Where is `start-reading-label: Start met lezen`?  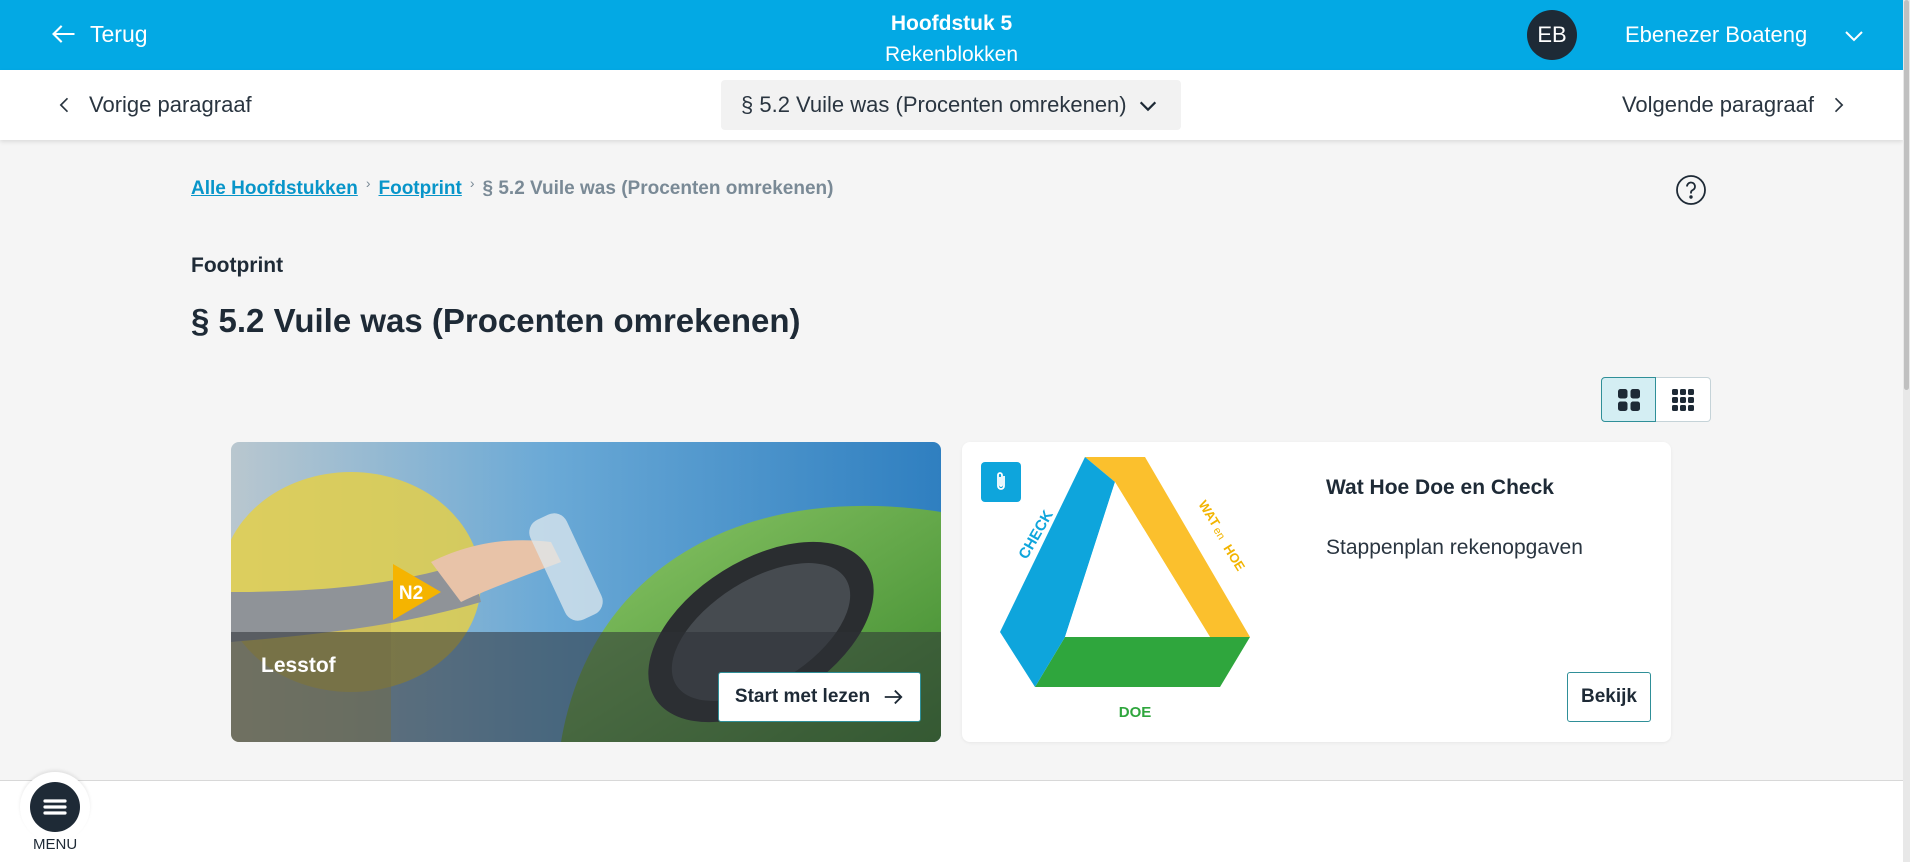
start-reading-label: Start met lezen is located at coordinates (802, 696).